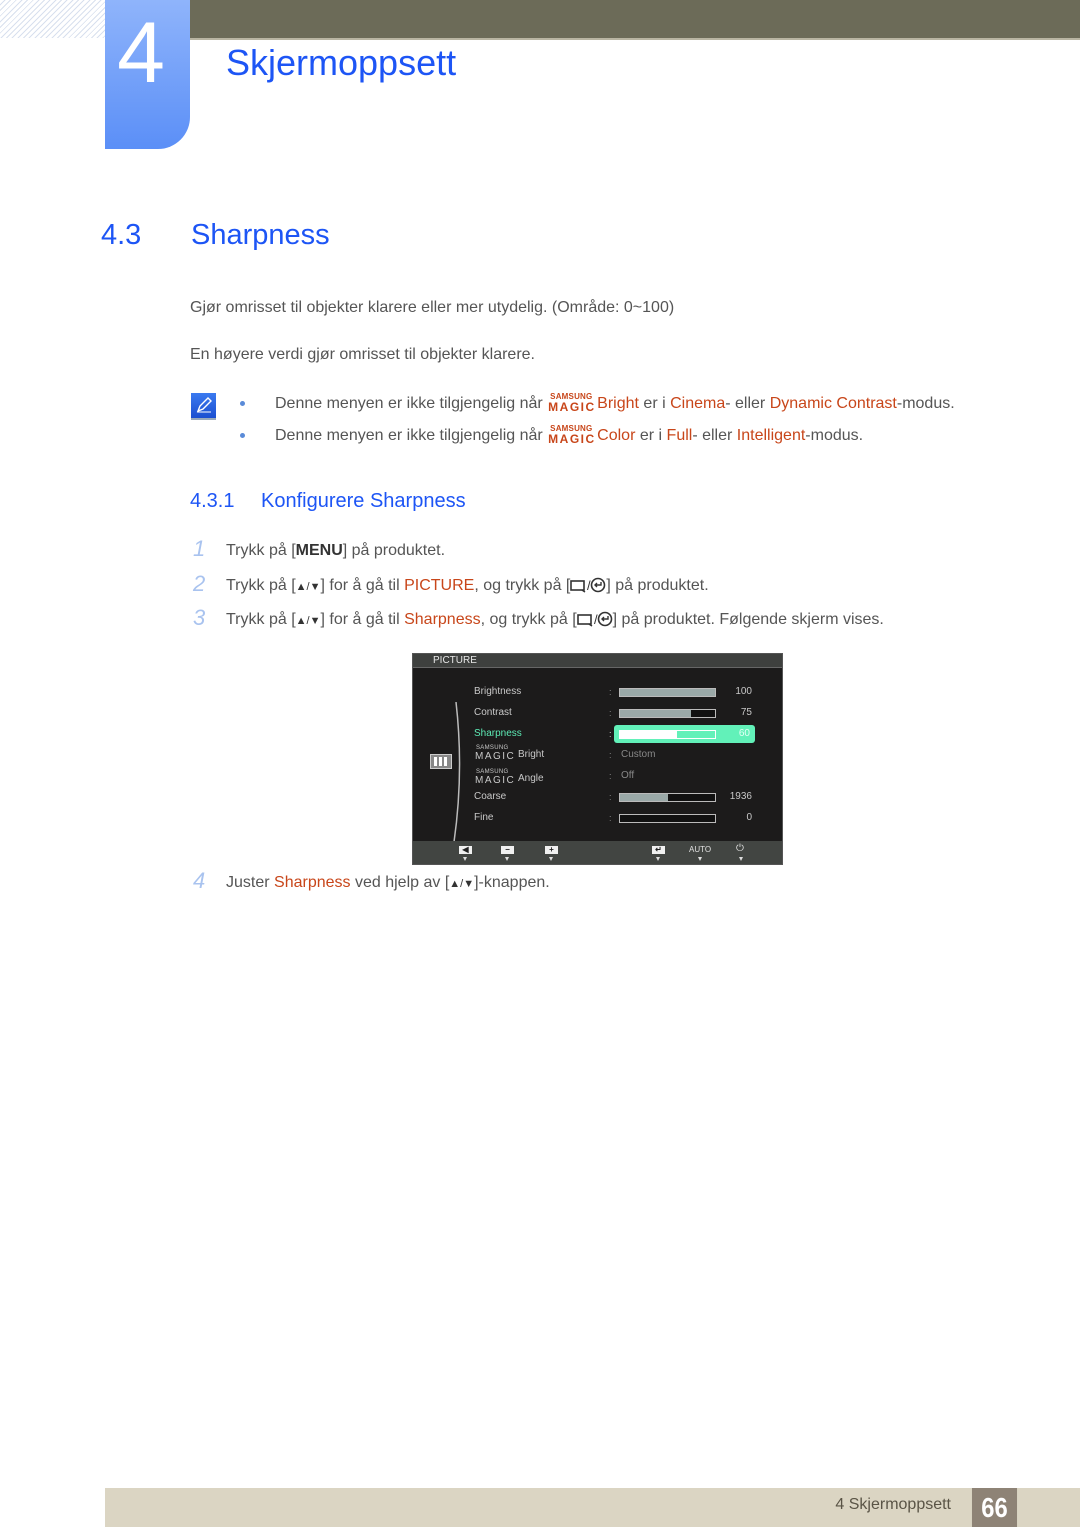  Describe the element at coordinates (212, 501) in the screenshot. I see `subsection-number: 4.3.1` at that location.